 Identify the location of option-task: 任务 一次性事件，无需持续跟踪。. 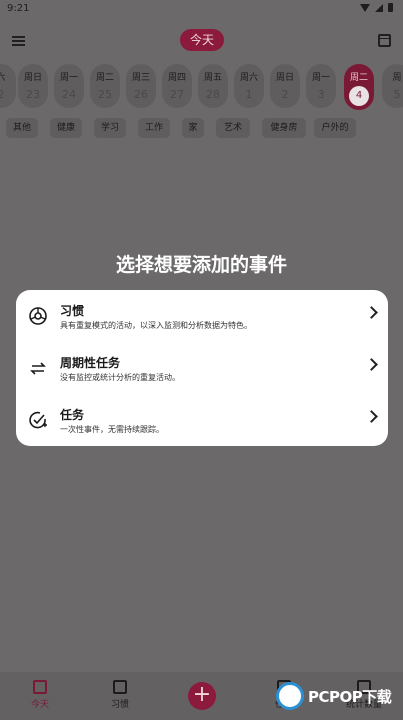
(202, 420).